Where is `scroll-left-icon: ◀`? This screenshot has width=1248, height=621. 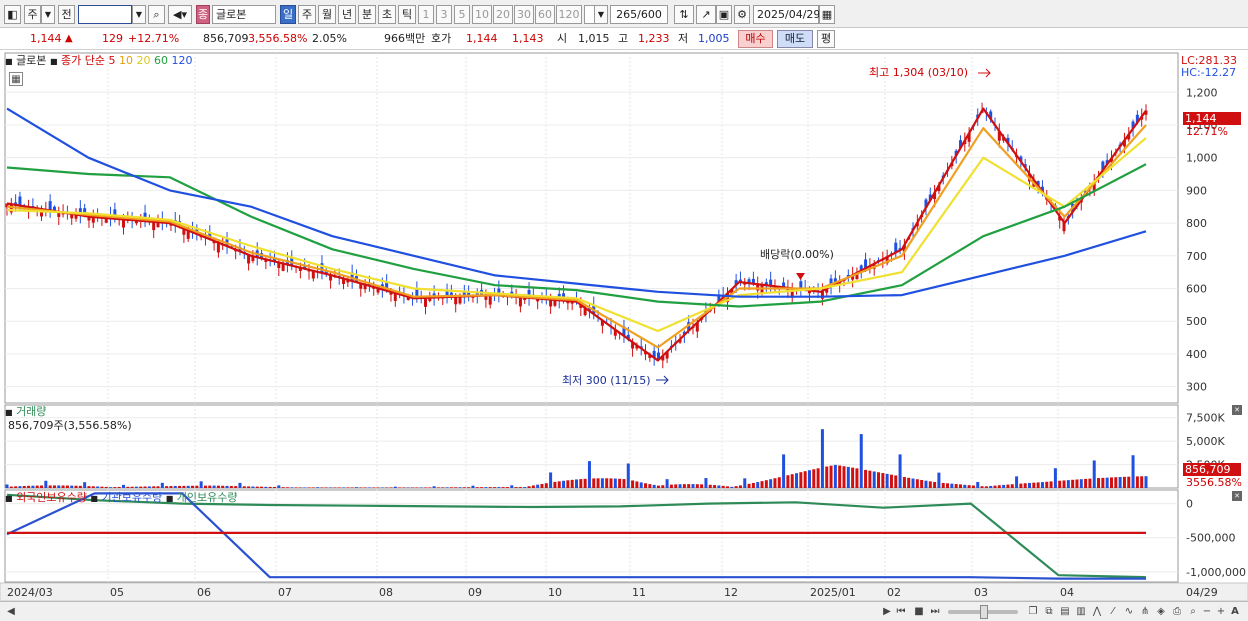 scroll-left-icon: ◀ is located at coordinates (11, 612).